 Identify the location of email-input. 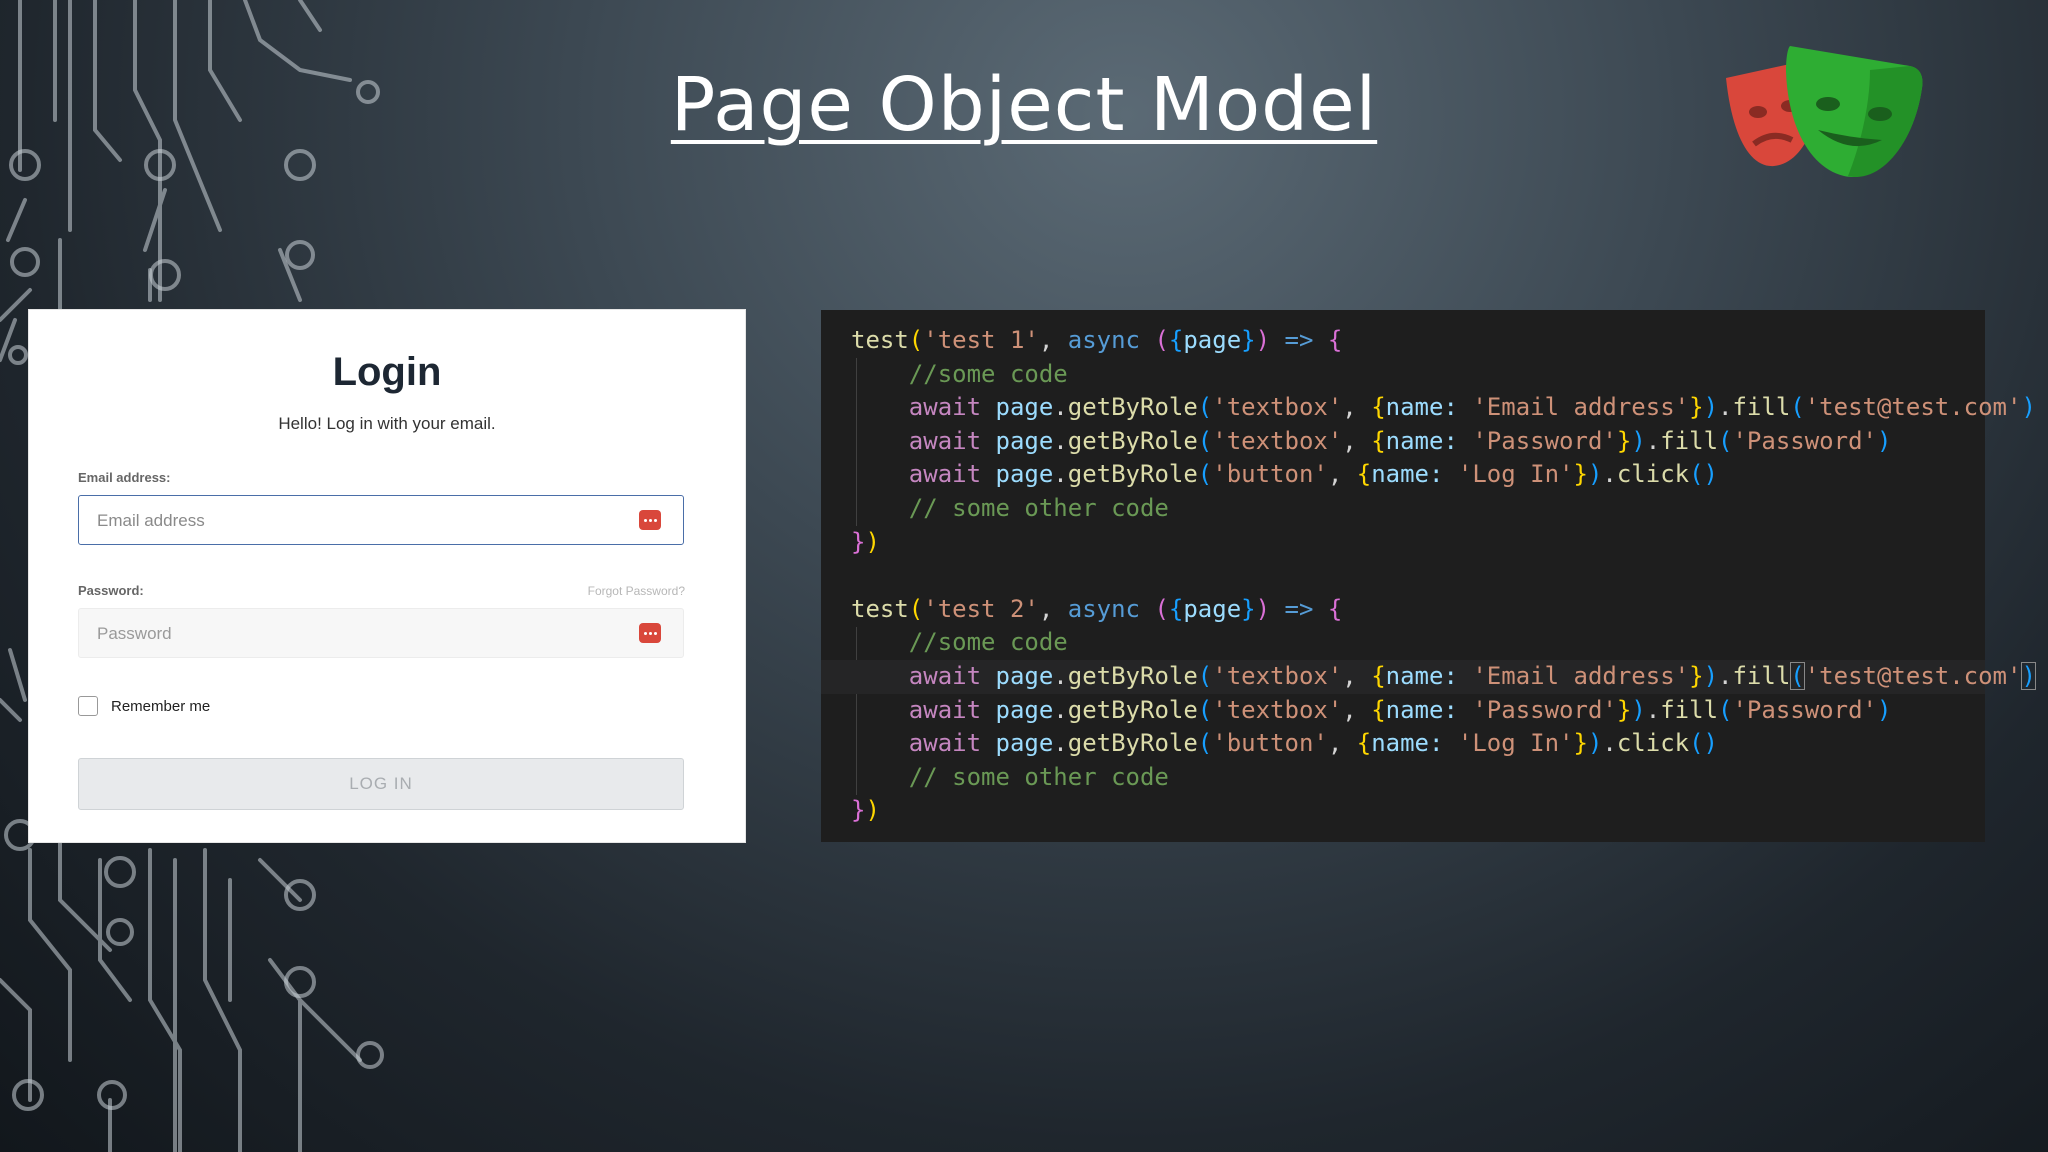
(357, 521).